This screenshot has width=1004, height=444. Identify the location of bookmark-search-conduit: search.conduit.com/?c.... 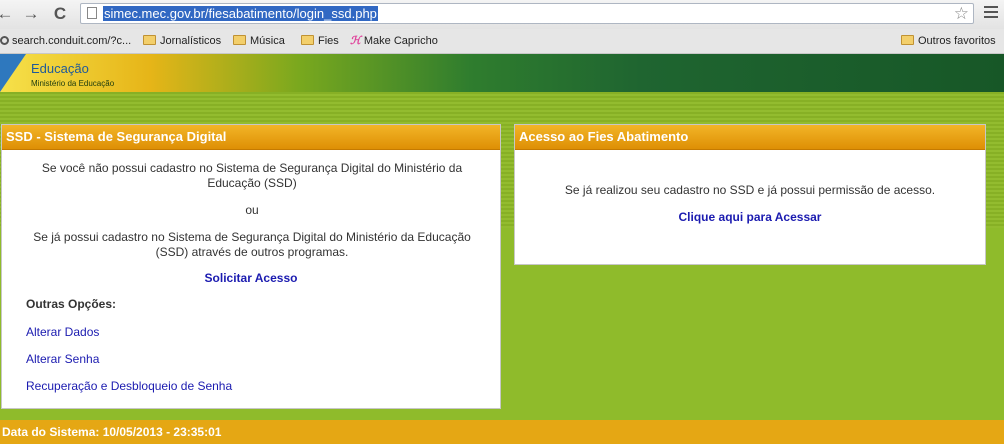
(65, 41).